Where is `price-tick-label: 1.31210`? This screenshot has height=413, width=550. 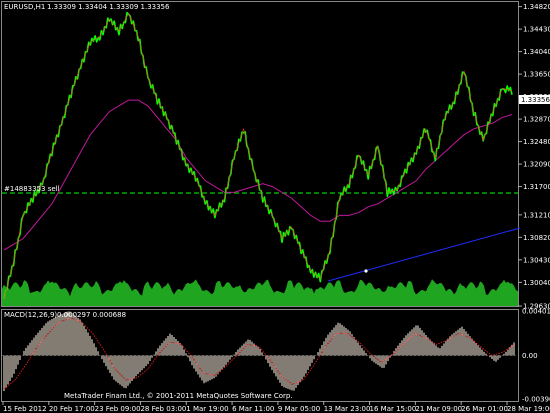 price-tick-label: 1.31210 is located at coordinates (536, 215).